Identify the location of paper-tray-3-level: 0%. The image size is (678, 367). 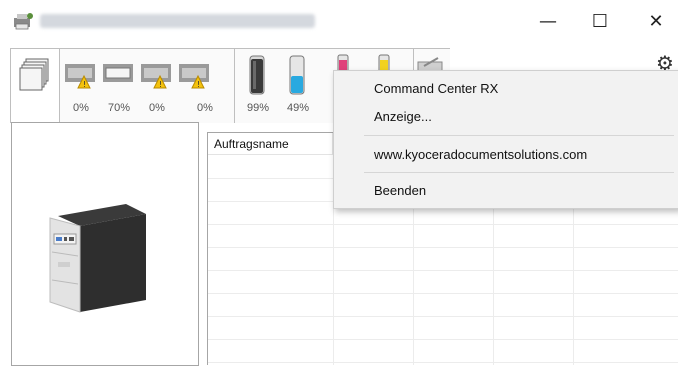
(157, 108).